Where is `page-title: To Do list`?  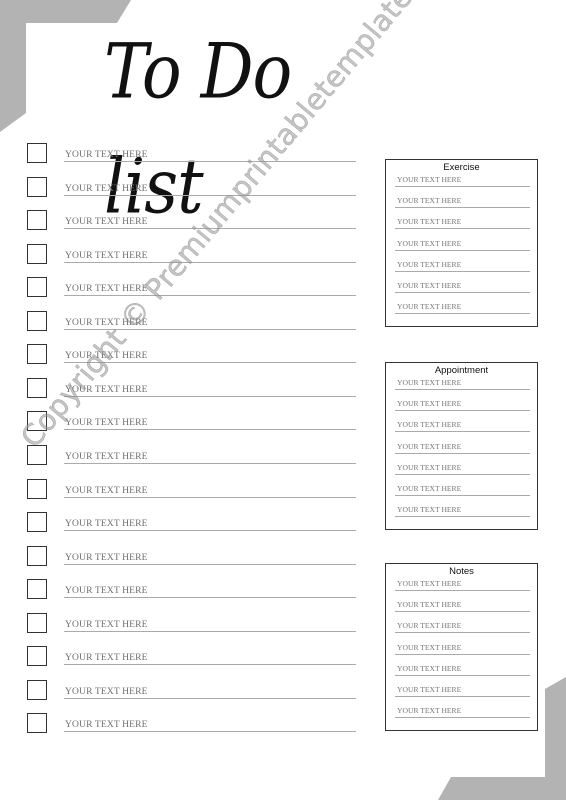
page-title: To Do list is located at coordinates (198, 129).